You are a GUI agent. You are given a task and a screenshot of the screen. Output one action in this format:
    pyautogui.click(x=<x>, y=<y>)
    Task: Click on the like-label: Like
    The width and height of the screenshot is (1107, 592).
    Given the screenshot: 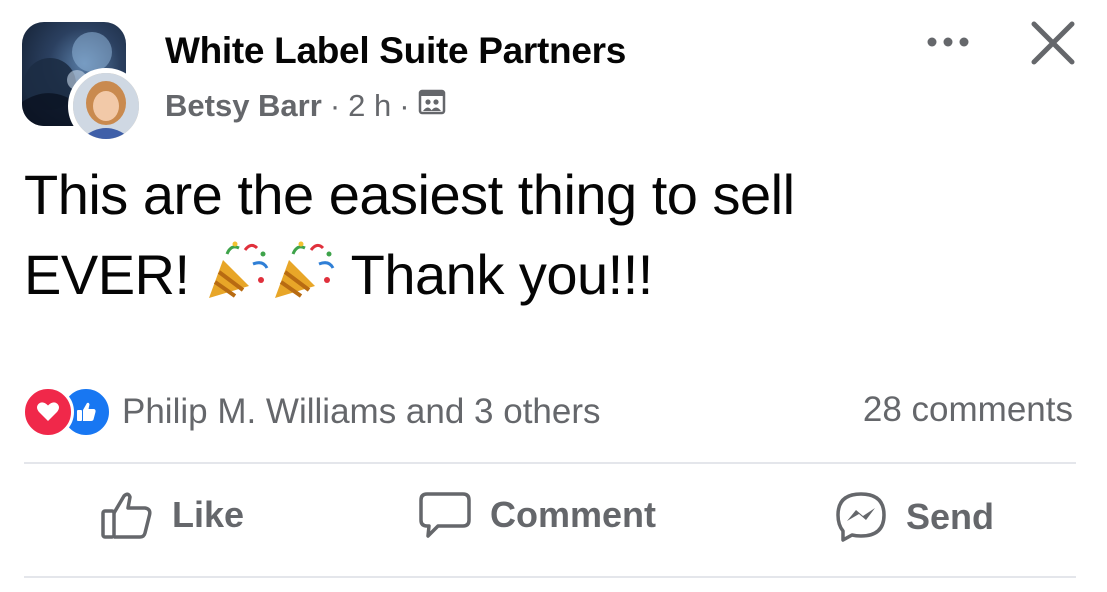 What is the action you would take?
    pyautogui.click(x=208, y=514)
    